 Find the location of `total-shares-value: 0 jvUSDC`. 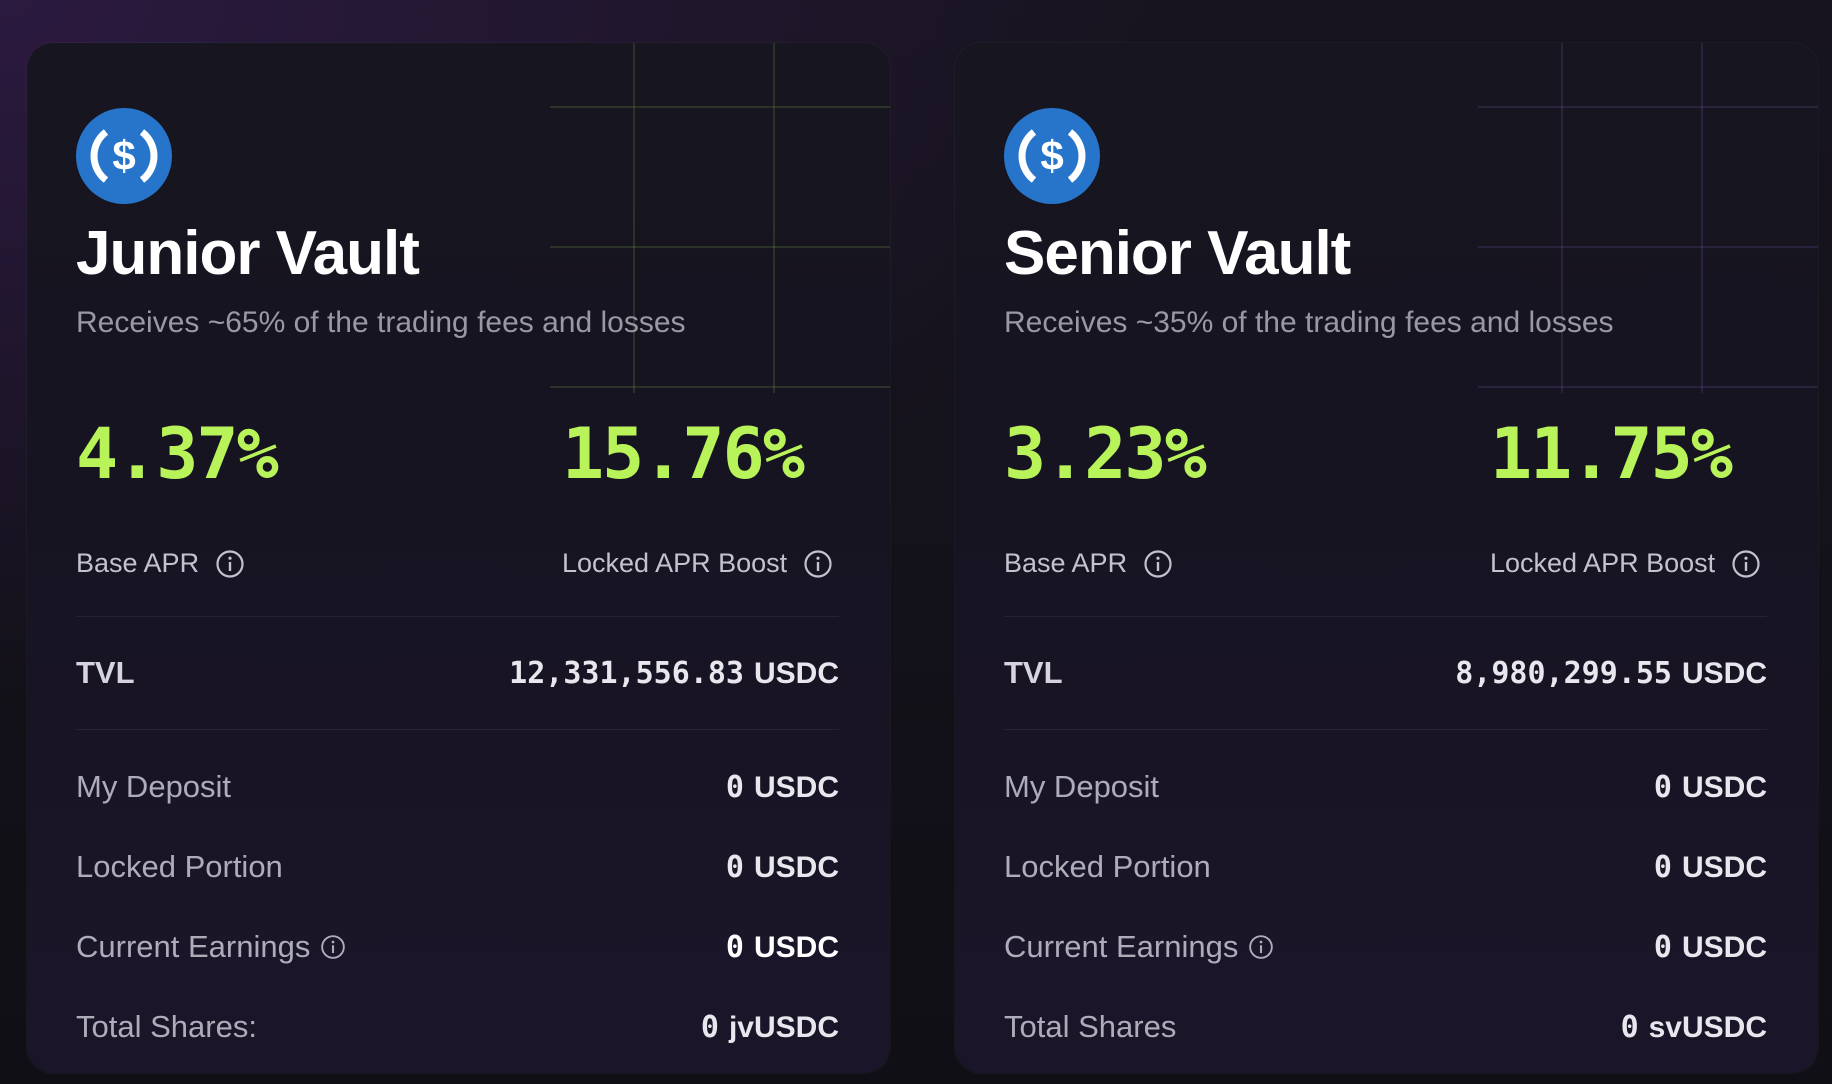

total-shares-value: 0 jvUSDC is located at coordinates (770, 1027).